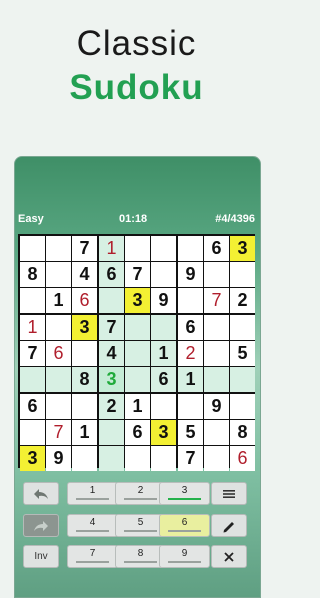  I want to click on digit-button: 3, so click(184, 493).